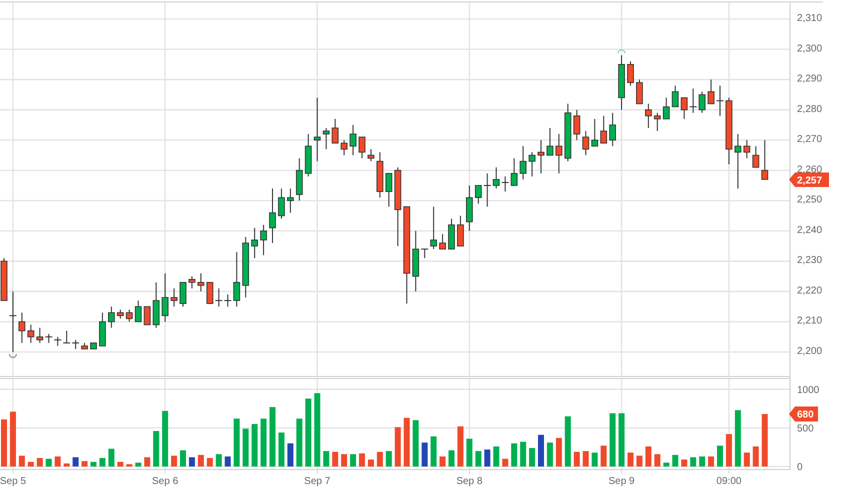 The height and width of the screenshot is (496, 848). I want to click on axis-label: 0, so click(800, 467).